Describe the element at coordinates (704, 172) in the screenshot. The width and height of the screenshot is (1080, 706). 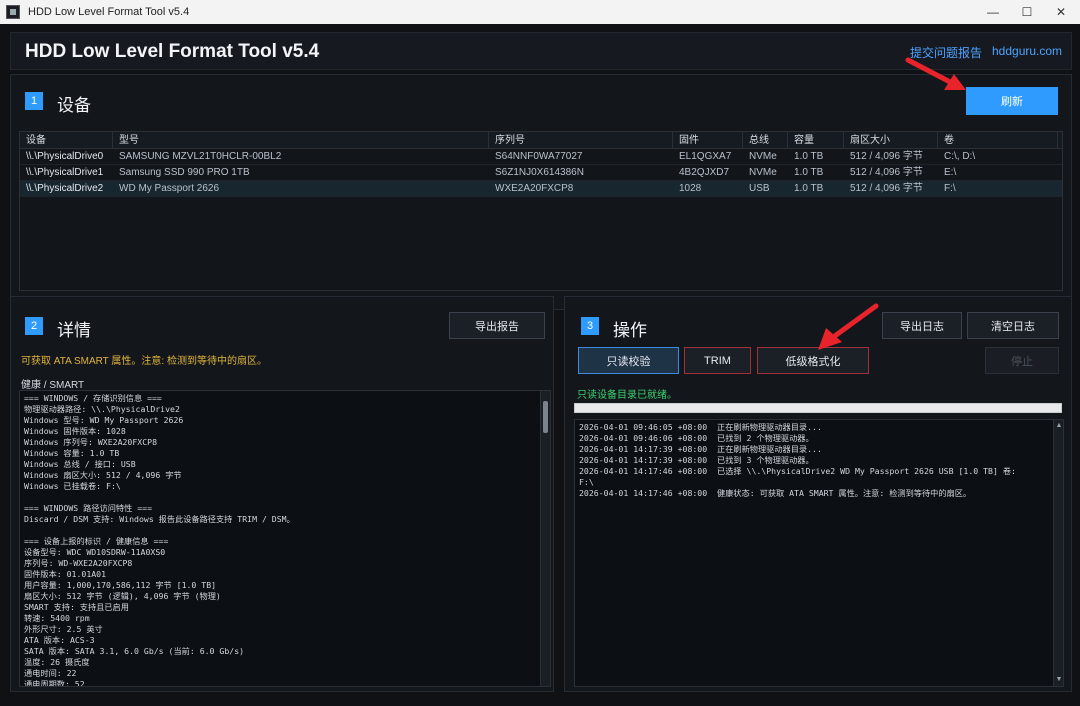
I see `table-cell: 4B2QJXD7` at that location.